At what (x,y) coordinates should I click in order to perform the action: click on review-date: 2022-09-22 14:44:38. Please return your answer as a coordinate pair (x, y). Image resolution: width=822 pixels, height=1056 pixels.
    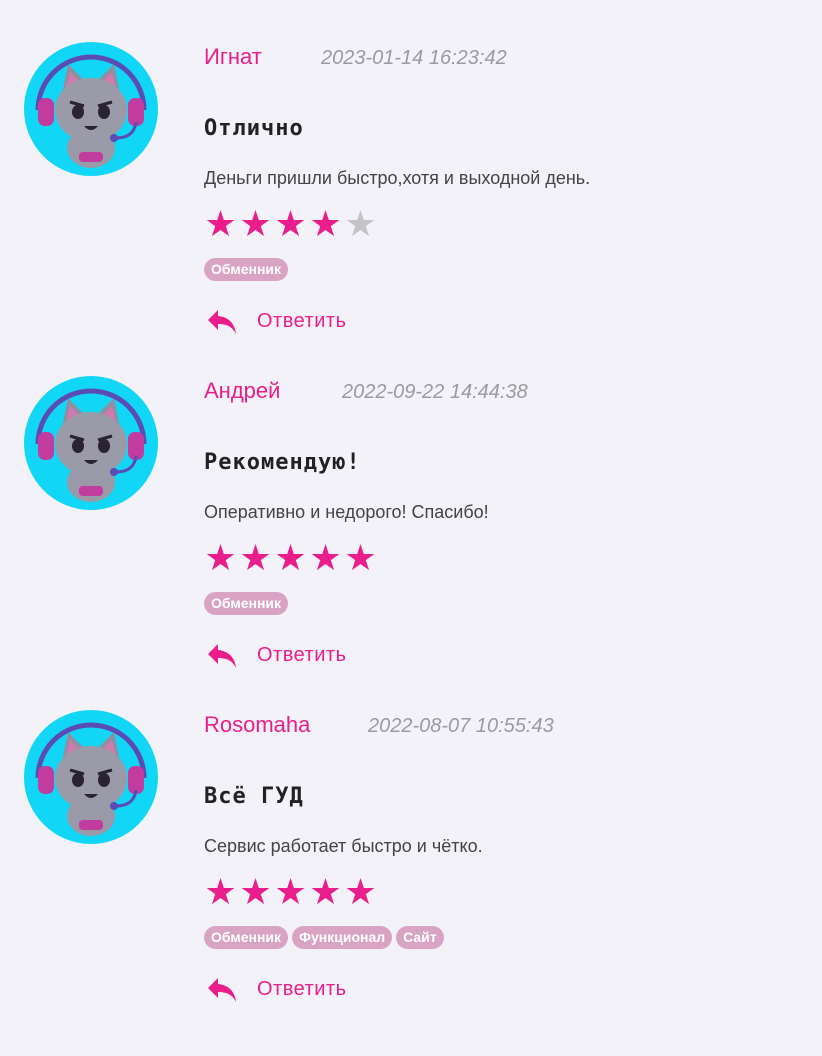
    Looking at the image, I should click on (435, 392).